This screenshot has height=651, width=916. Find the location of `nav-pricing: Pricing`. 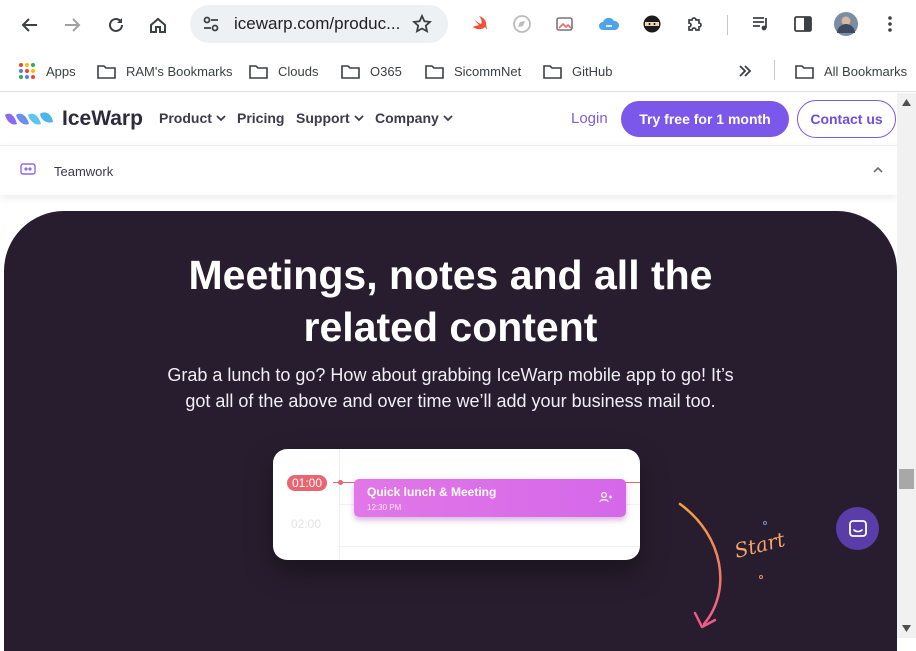

nav-pricing: Pricing is located at coordinates (260, 118).